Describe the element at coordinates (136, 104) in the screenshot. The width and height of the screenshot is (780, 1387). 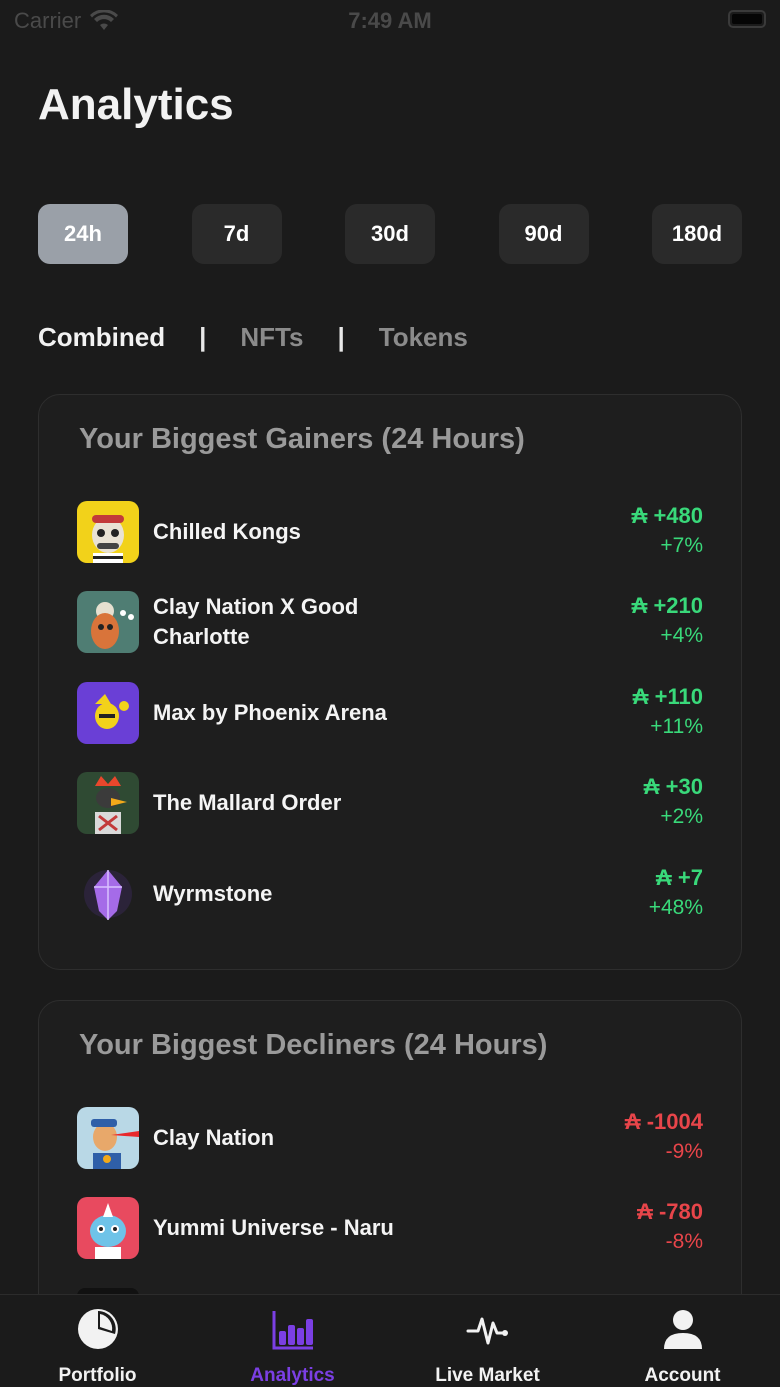
I see `page-title: Analytics` at that location.